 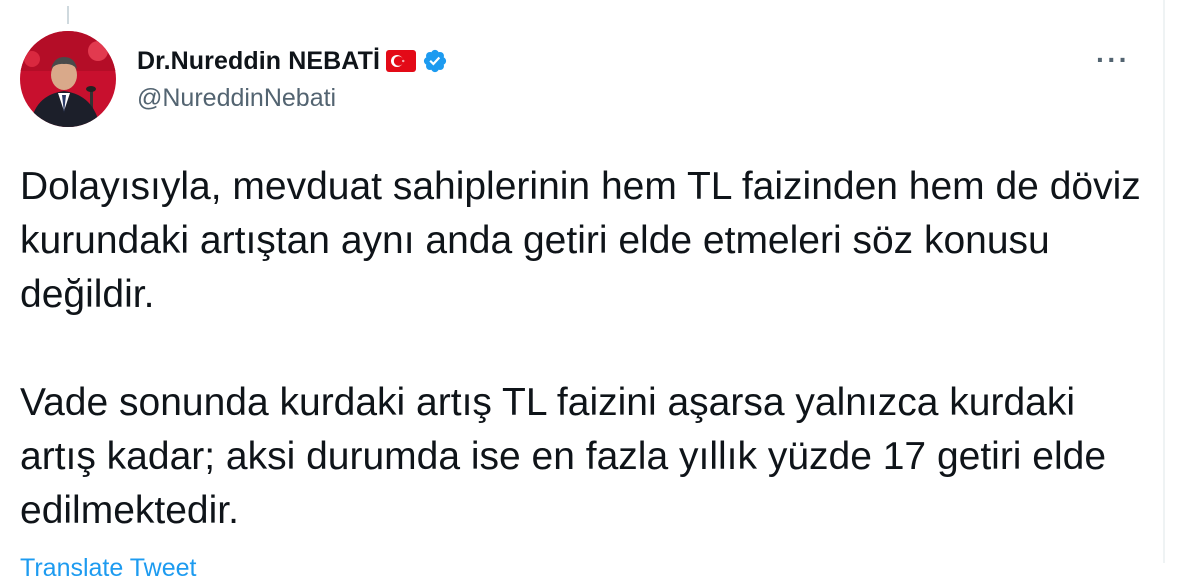 I want to click on turkey-flag-icon, so click(x=401, y=61).